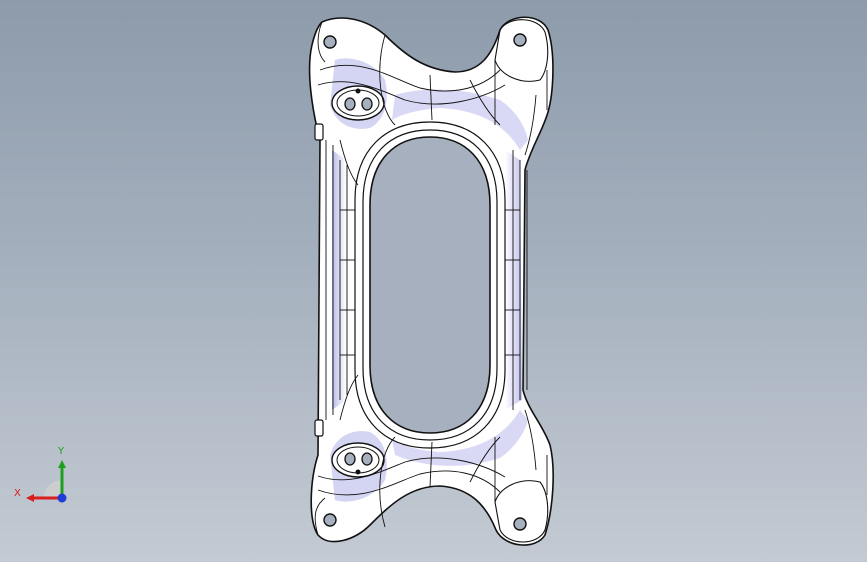 Image resolution: width=867 pixels, height=562 pixels. I want to click on y-axis-arrow, so click(62, 464).